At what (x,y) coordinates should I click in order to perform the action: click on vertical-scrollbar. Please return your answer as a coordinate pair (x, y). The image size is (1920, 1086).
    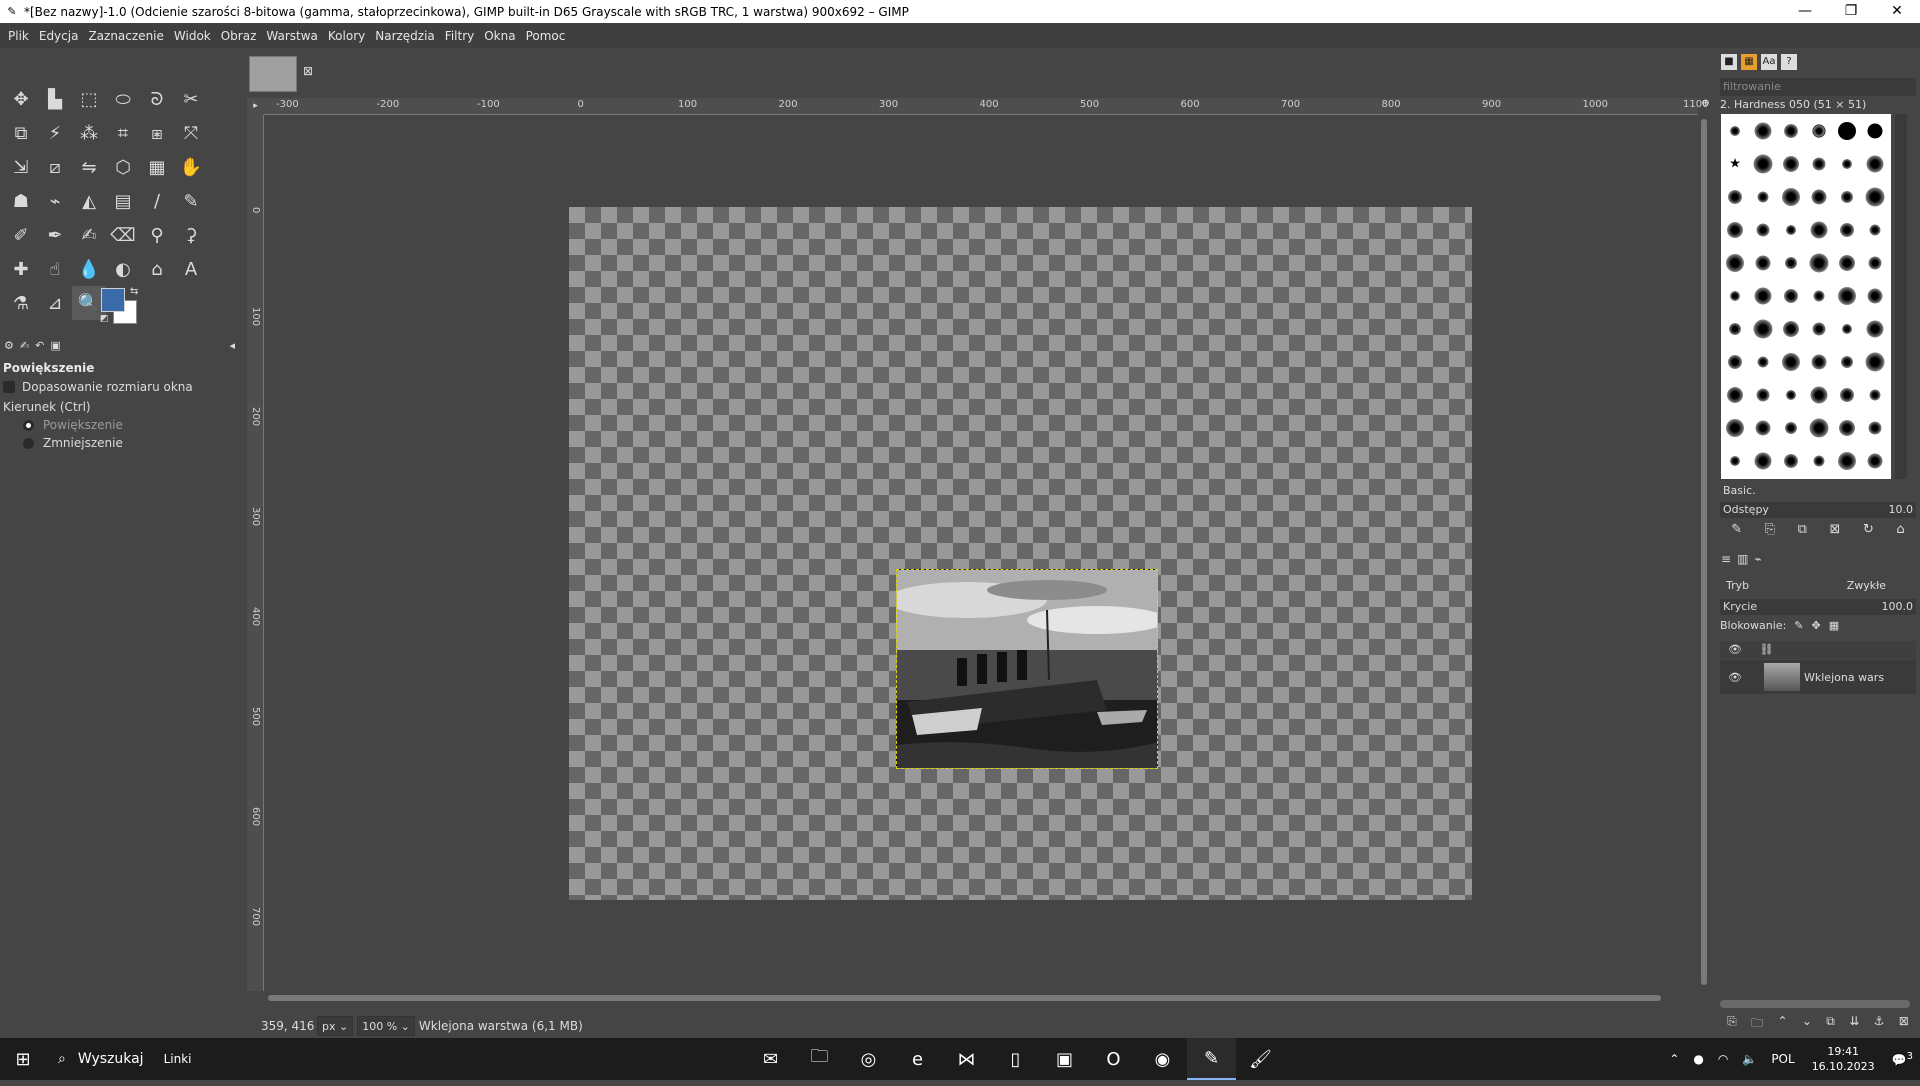
    Looking at the image, I should click on (1704, 553).